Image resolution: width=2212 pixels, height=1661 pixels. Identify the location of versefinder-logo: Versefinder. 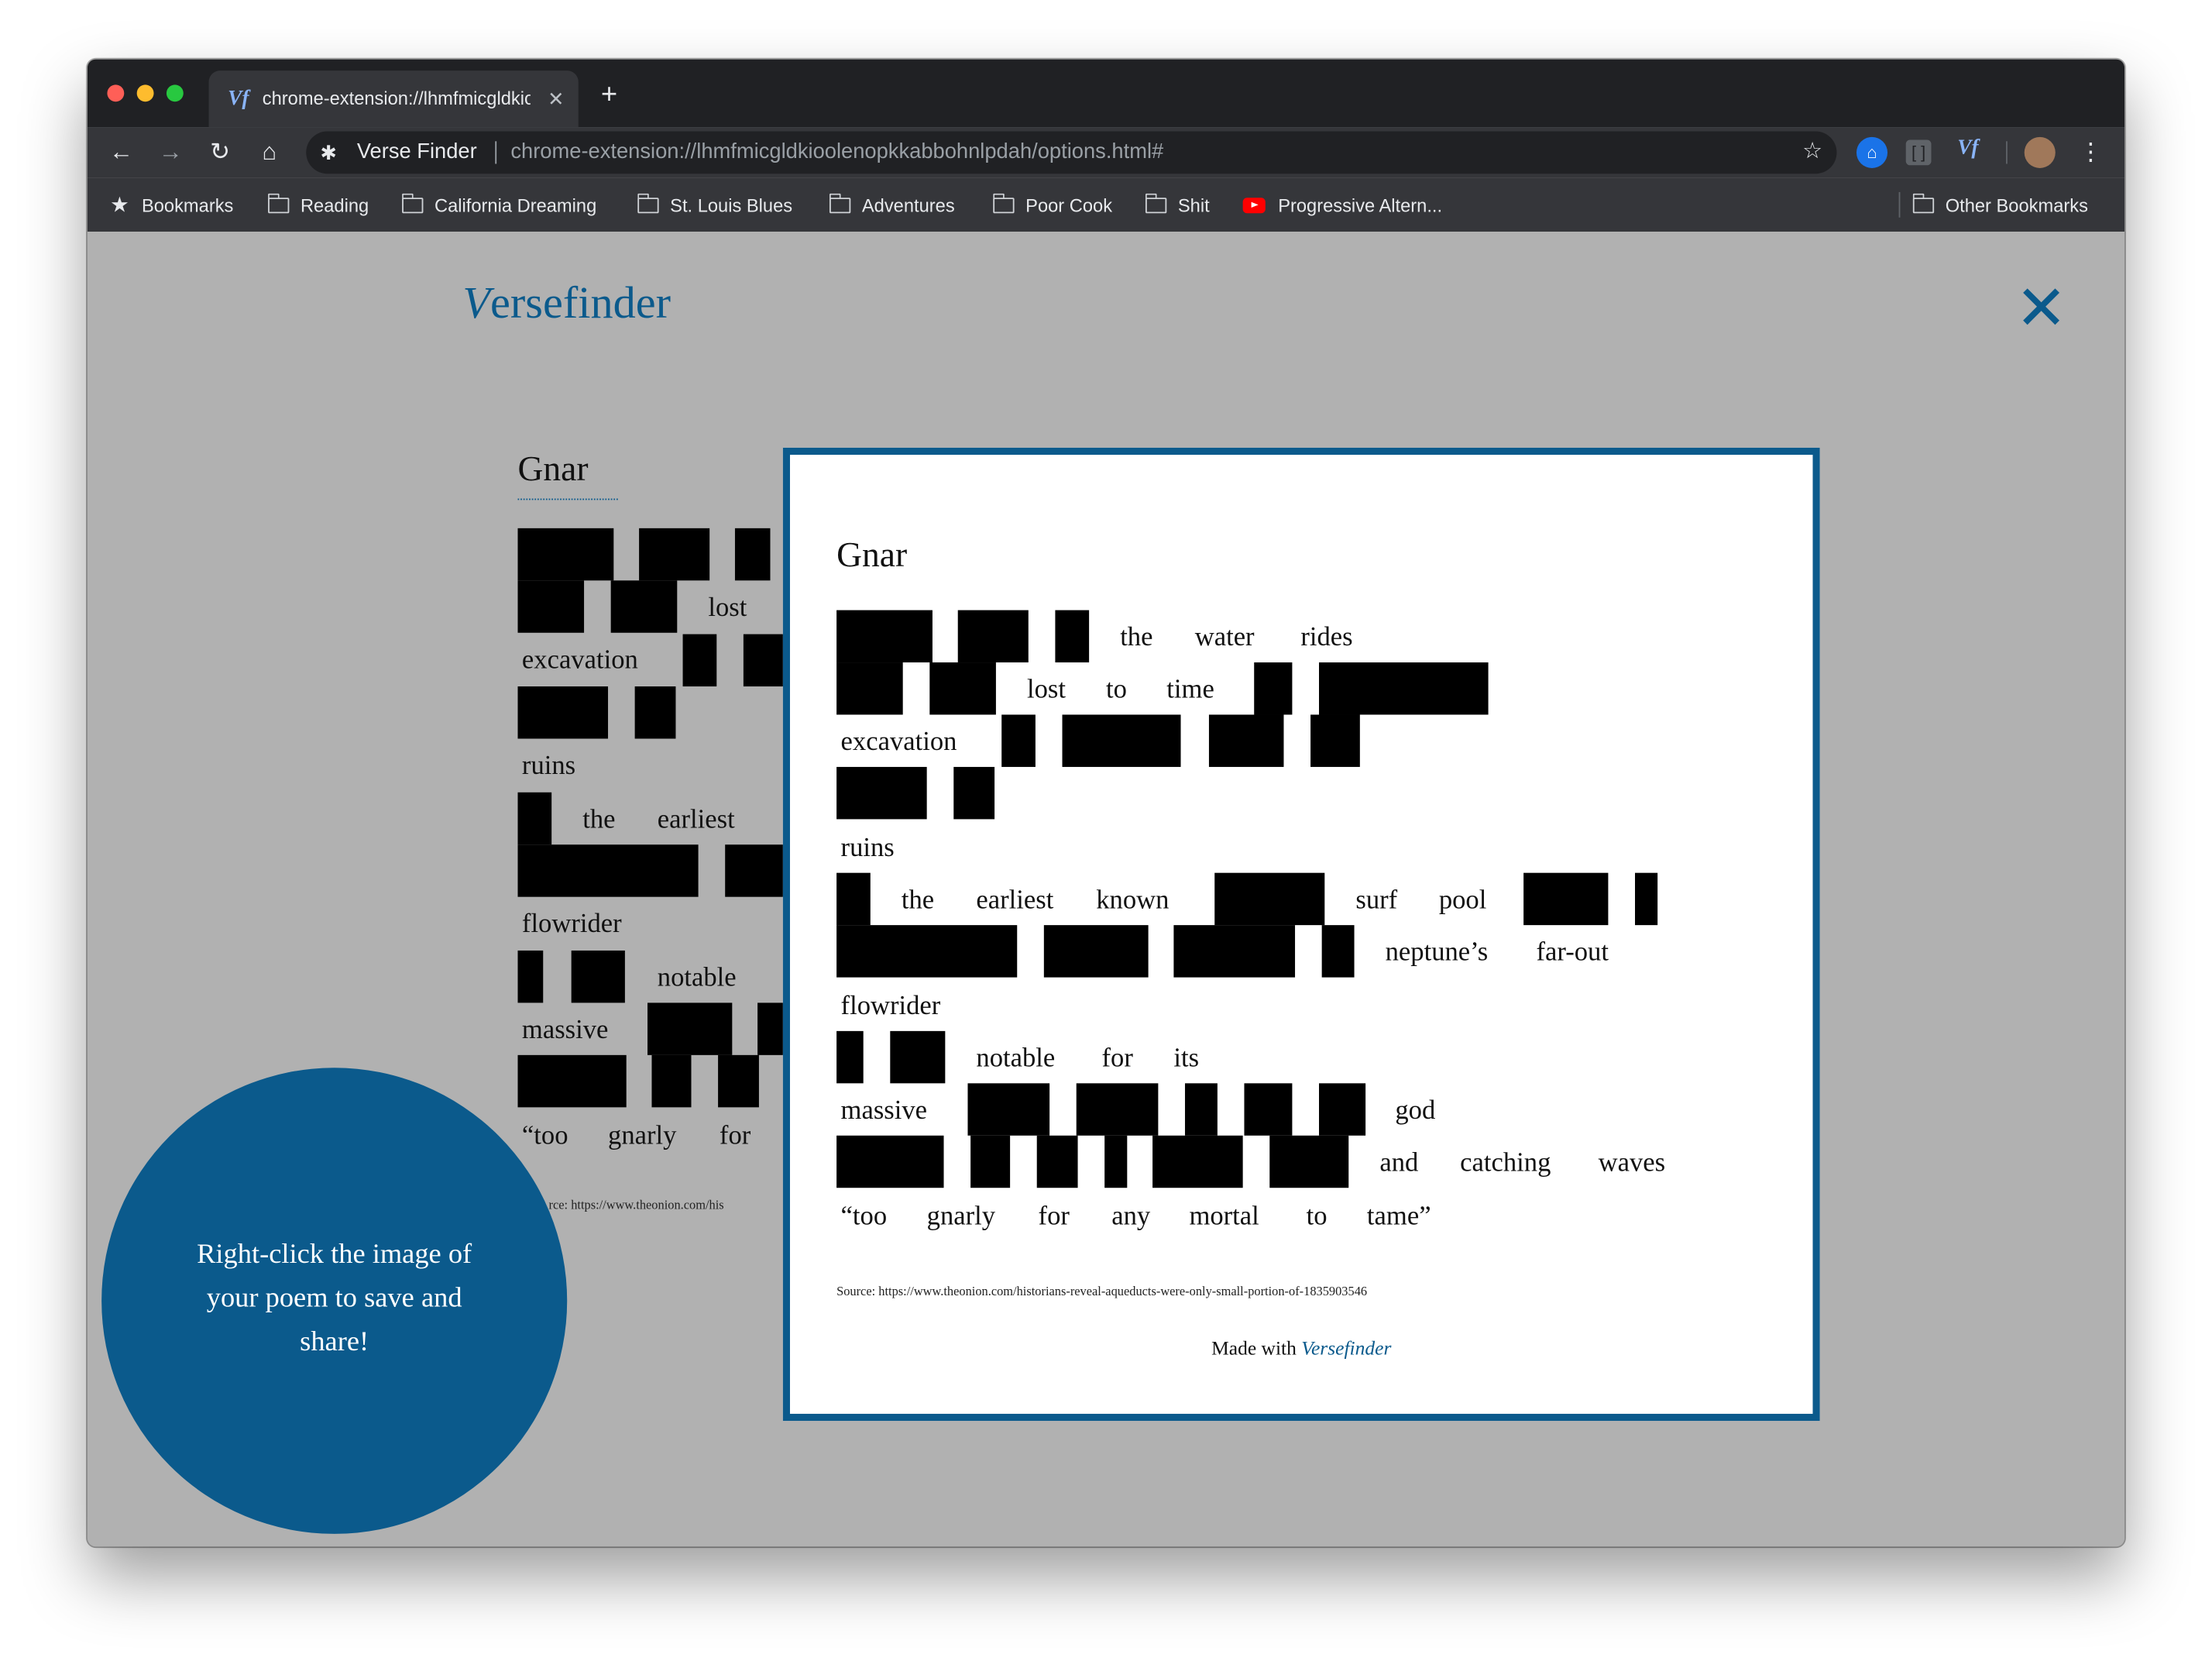
(566, 302).